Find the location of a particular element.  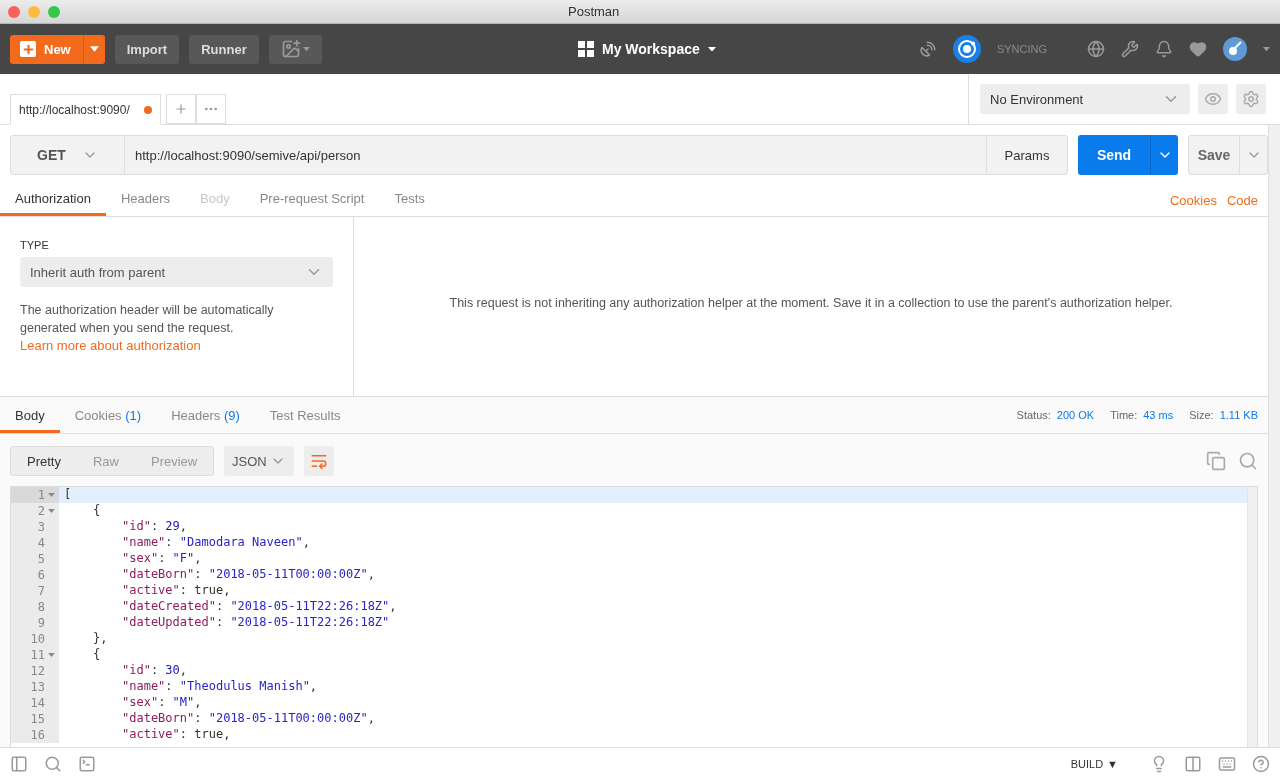

response-tab: Body is located at coordinates (30, 415).